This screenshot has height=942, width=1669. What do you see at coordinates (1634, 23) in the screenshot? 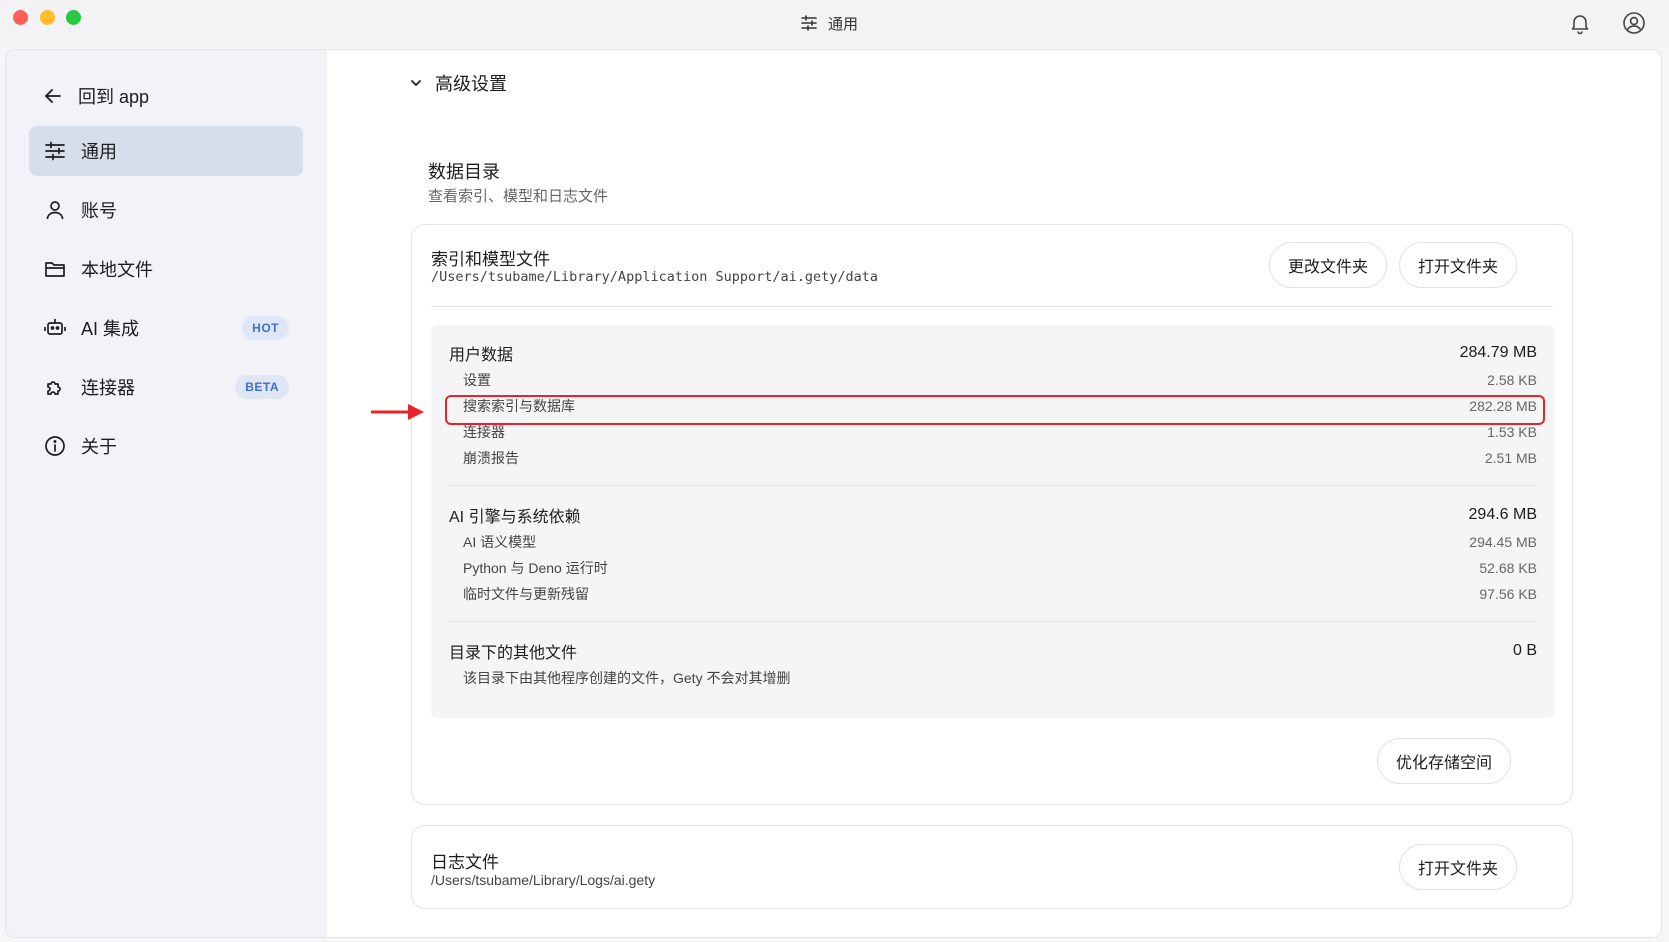
I see `account-icon` at bounding box center [1634, 23].